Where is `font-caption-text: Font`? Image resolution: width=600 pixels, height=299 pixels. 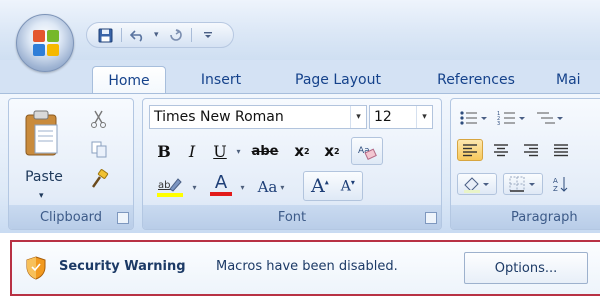
font-caption-text: Font is located at coordinates (292, 217).